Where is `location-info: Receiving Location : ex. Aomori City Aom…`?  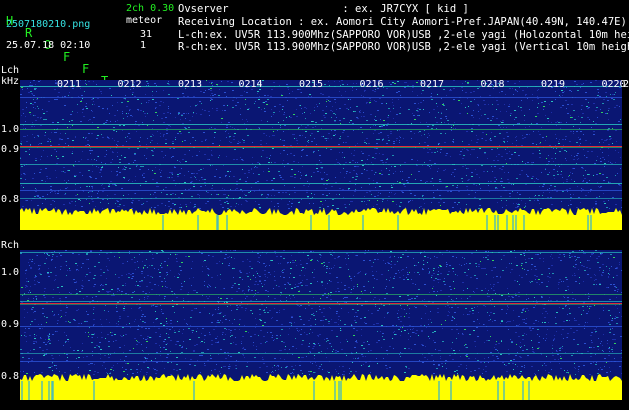 location-info: Receiving Location : ex. Aomori City Aom… is located at coordinates (402, 22).